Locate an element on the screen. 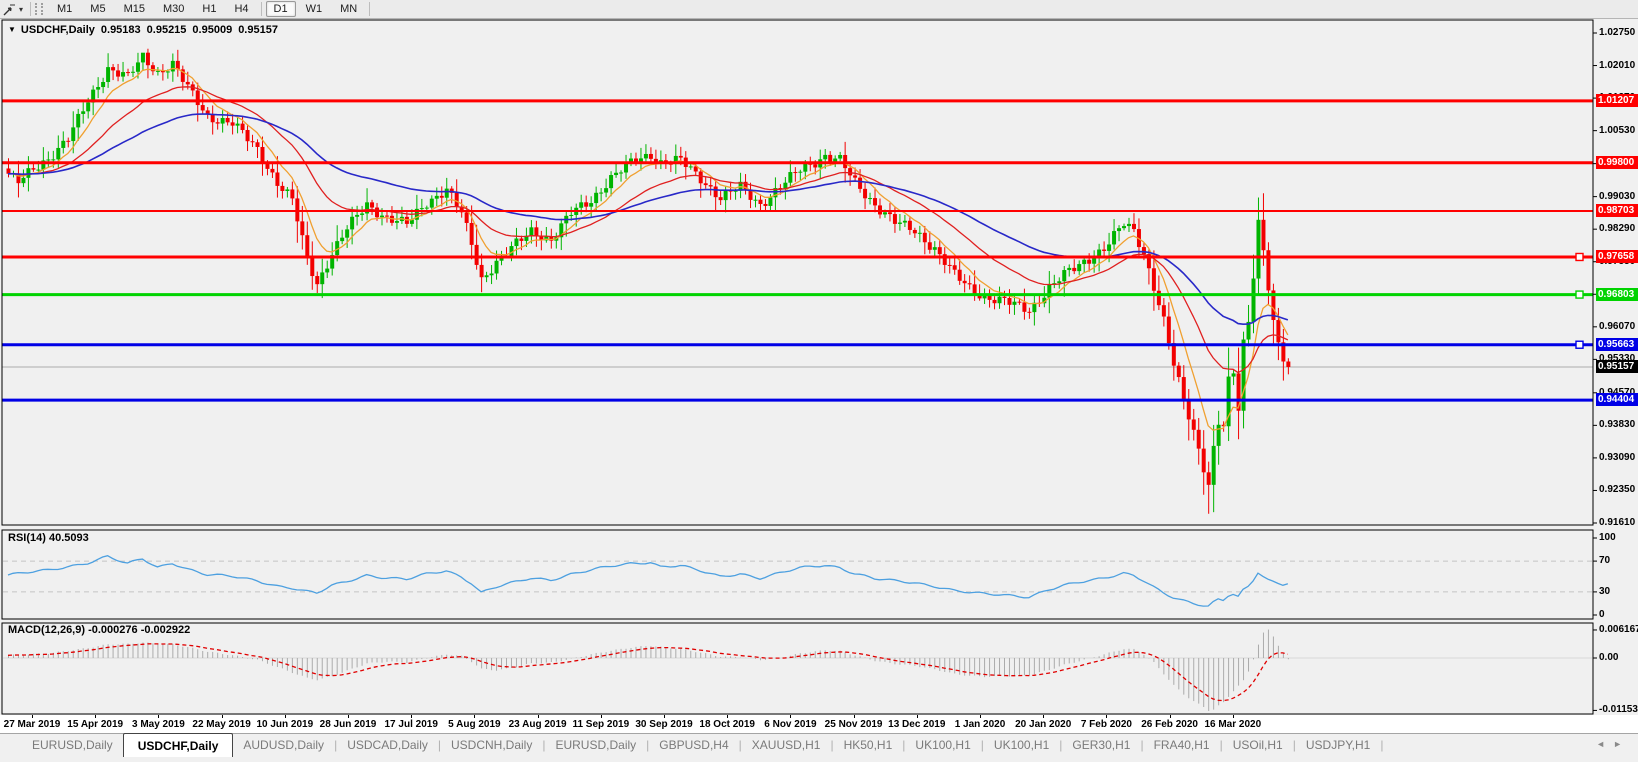  date-axis-label: 15 Apr 2019 is located at coordinates (95, 724).